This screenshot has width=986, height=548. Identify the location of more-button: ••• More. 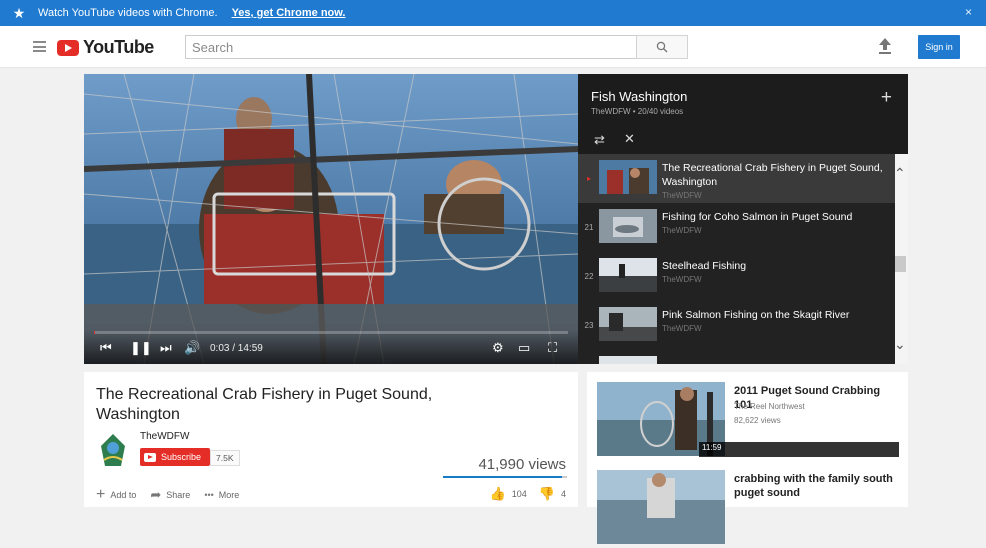
(221, 495).